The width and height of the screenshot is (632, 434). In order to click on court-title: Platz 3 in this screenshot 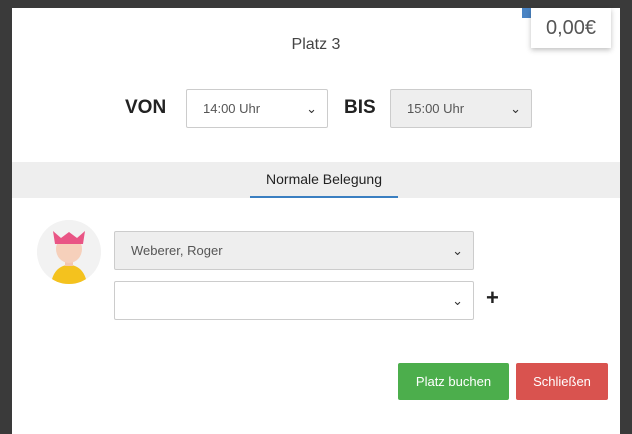, I will do `click(316, 44)`.